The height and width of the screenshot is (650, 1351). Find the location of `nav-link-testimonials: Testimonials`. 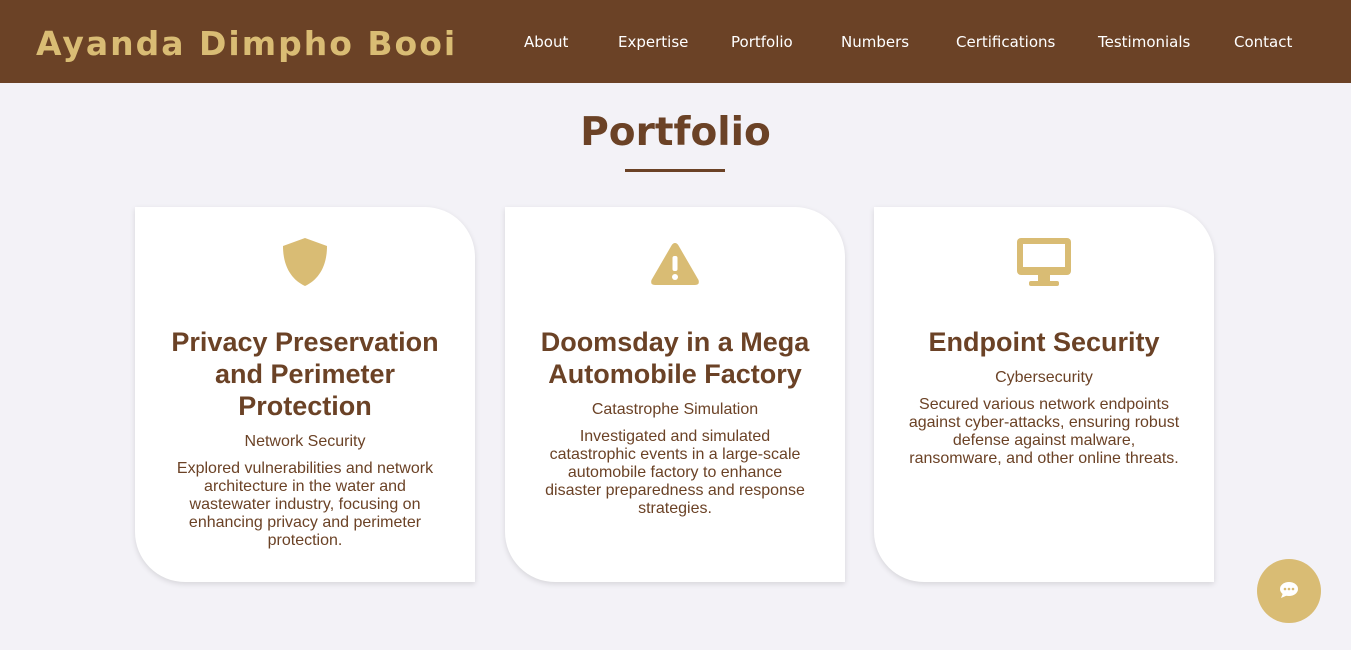

nav-link-testimonials: Testimonials is located at coordinates (1144, 42).